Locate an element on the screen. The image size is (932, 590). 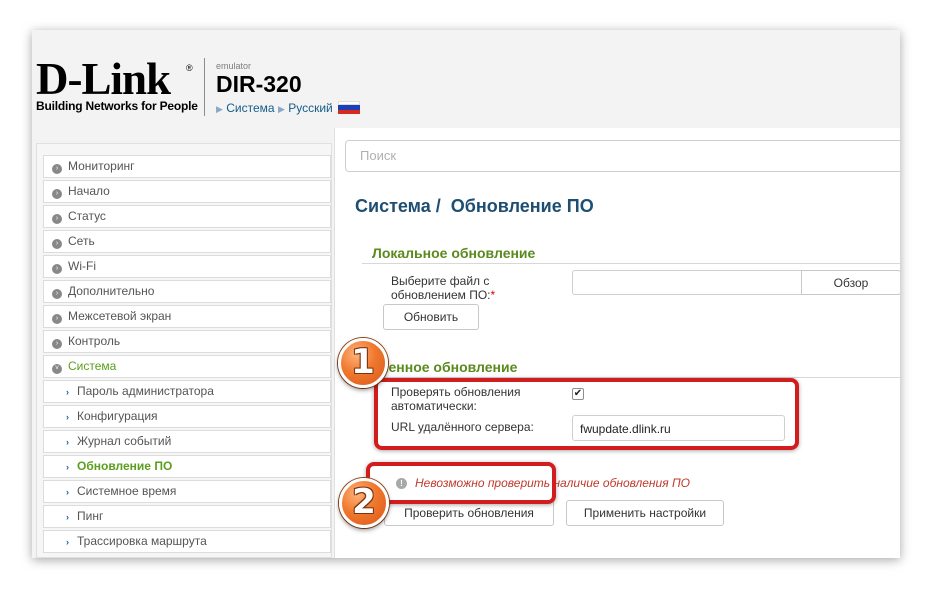
sidebar-subitem-system-time: › Системное время is located at coordinates (187, 491).